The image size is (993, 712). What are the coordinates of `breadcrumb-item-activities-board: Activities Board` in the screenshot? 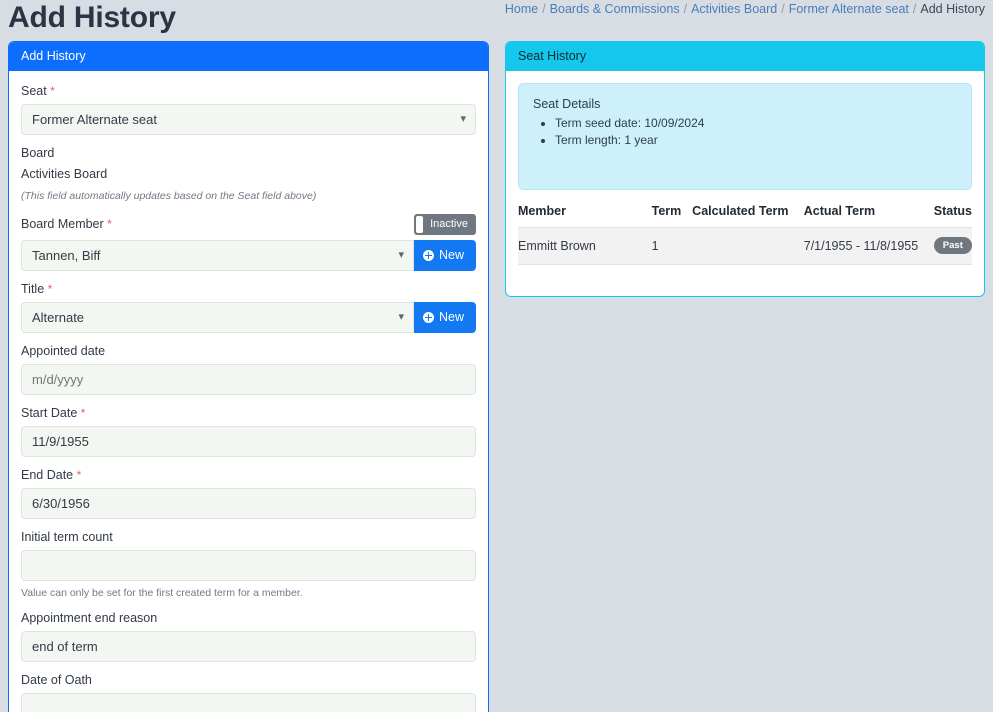 It's located at (734, 9).